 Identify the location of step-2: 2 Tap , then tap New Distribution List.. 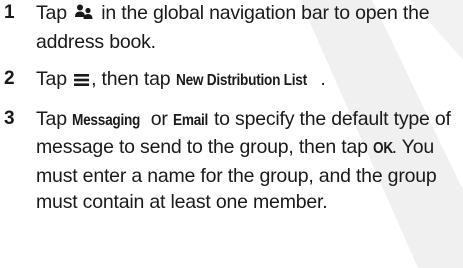
(231, 80).